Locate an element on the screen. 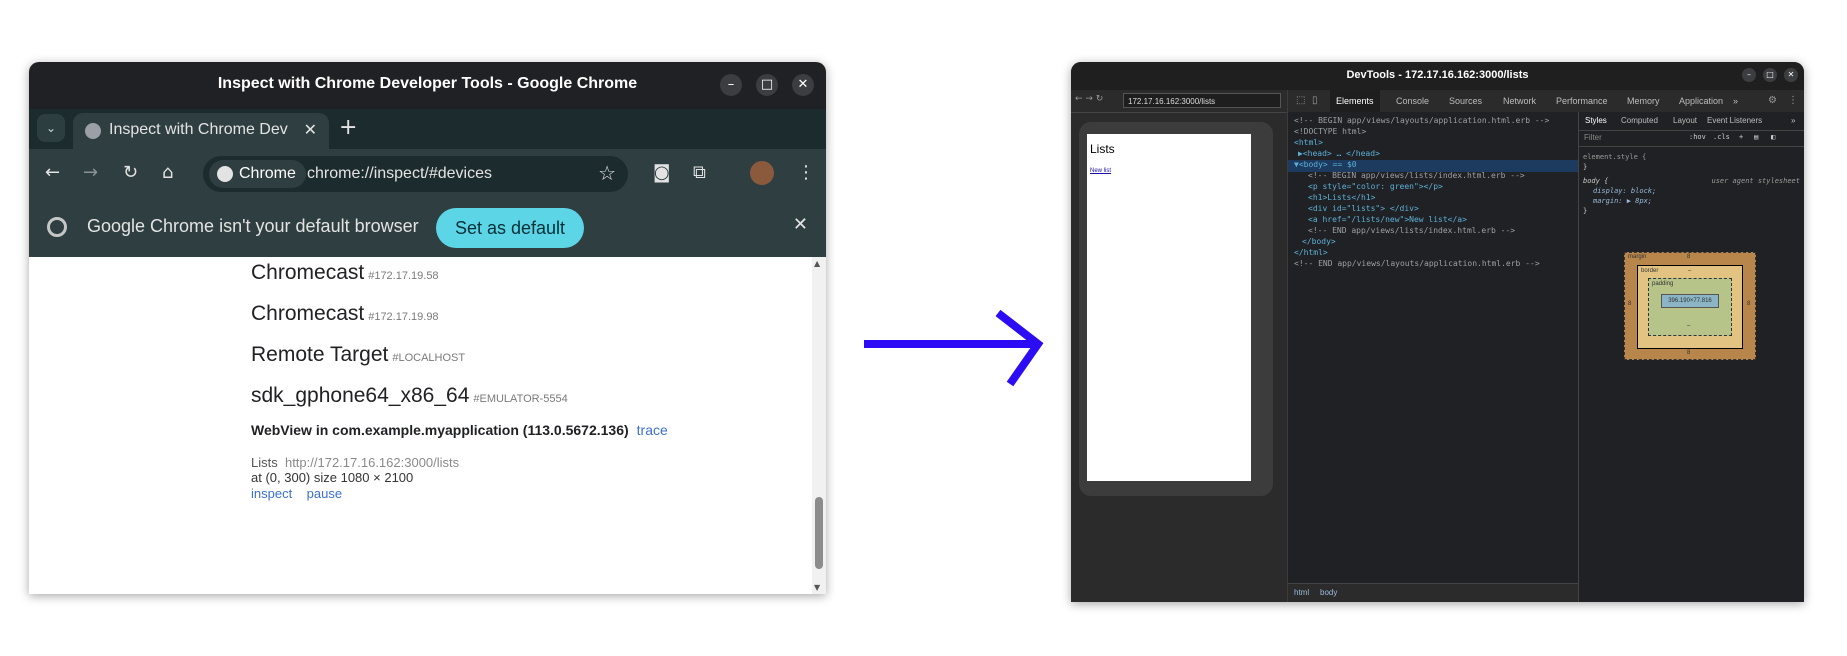 This screenshot has height=656, width=1847. padding-label: padding is located at coordinates (1663, 284).